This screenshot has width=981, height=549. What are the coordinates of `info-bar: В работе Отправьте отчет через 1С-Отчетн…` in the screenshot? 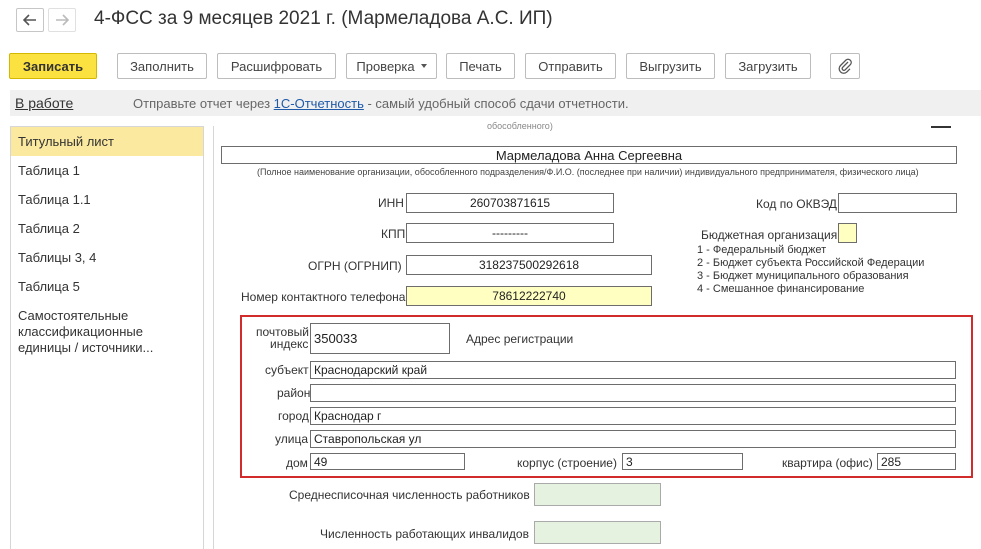 It's located at (495, 103).